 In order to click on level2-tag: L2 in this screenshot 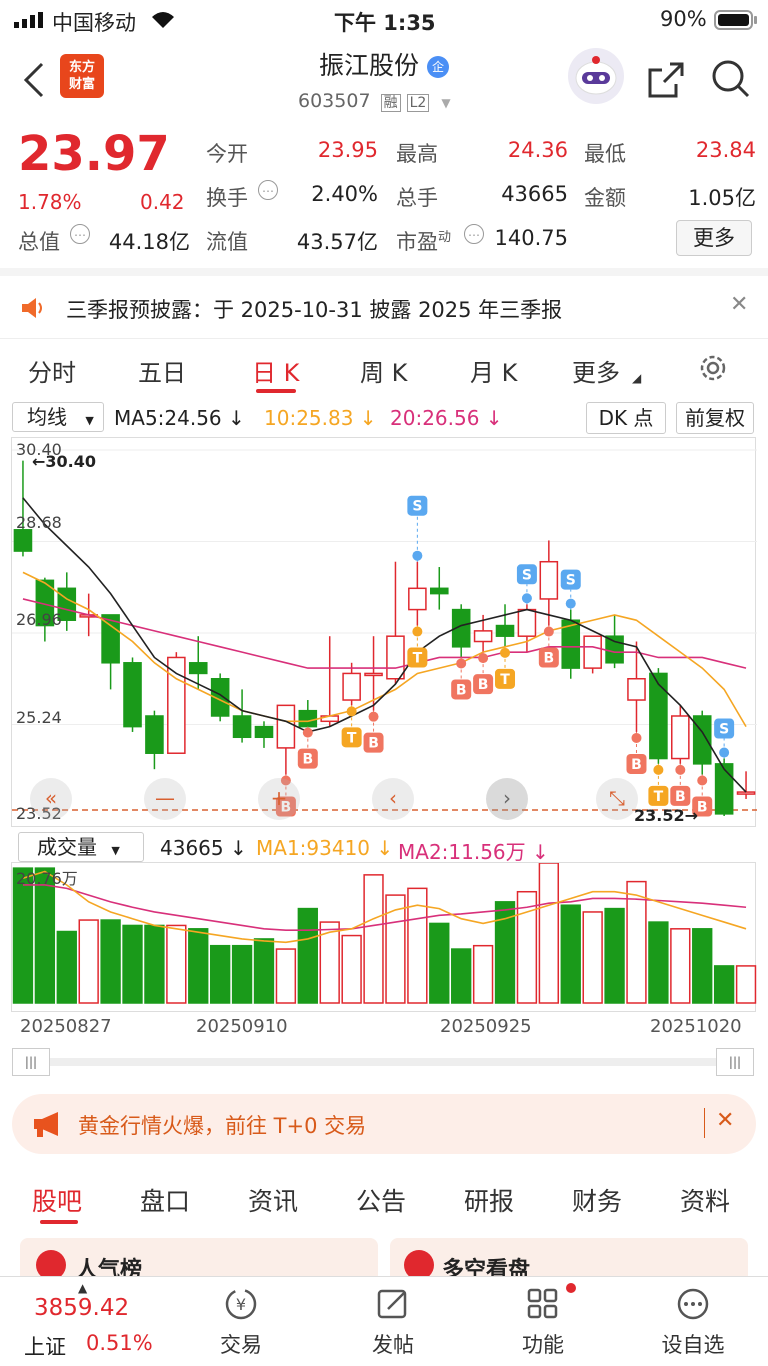, I will do `click(418, 103)`.